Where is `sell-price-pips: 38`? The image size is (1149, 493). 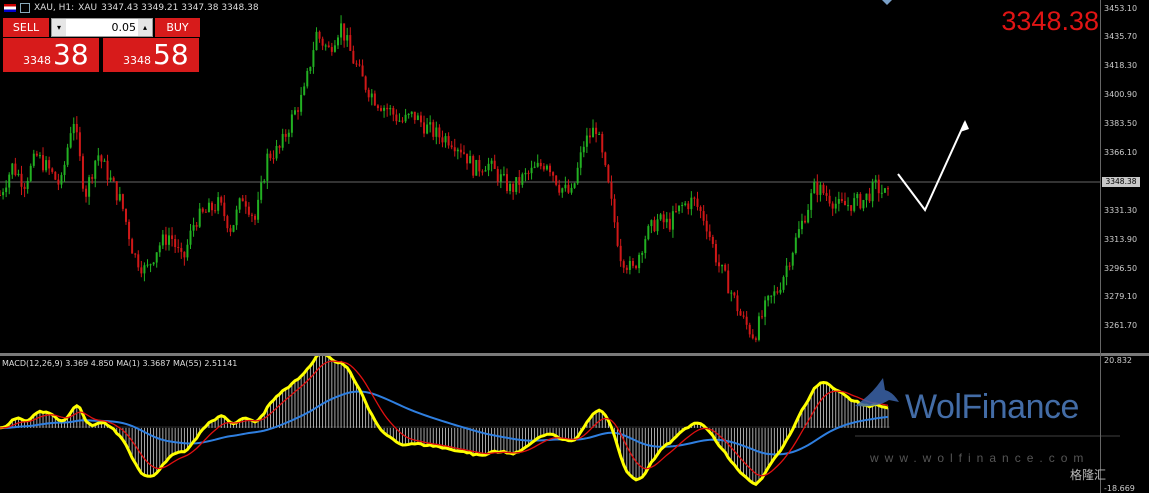 sell-price-pips: 38 is located at coordinates (71, 54).